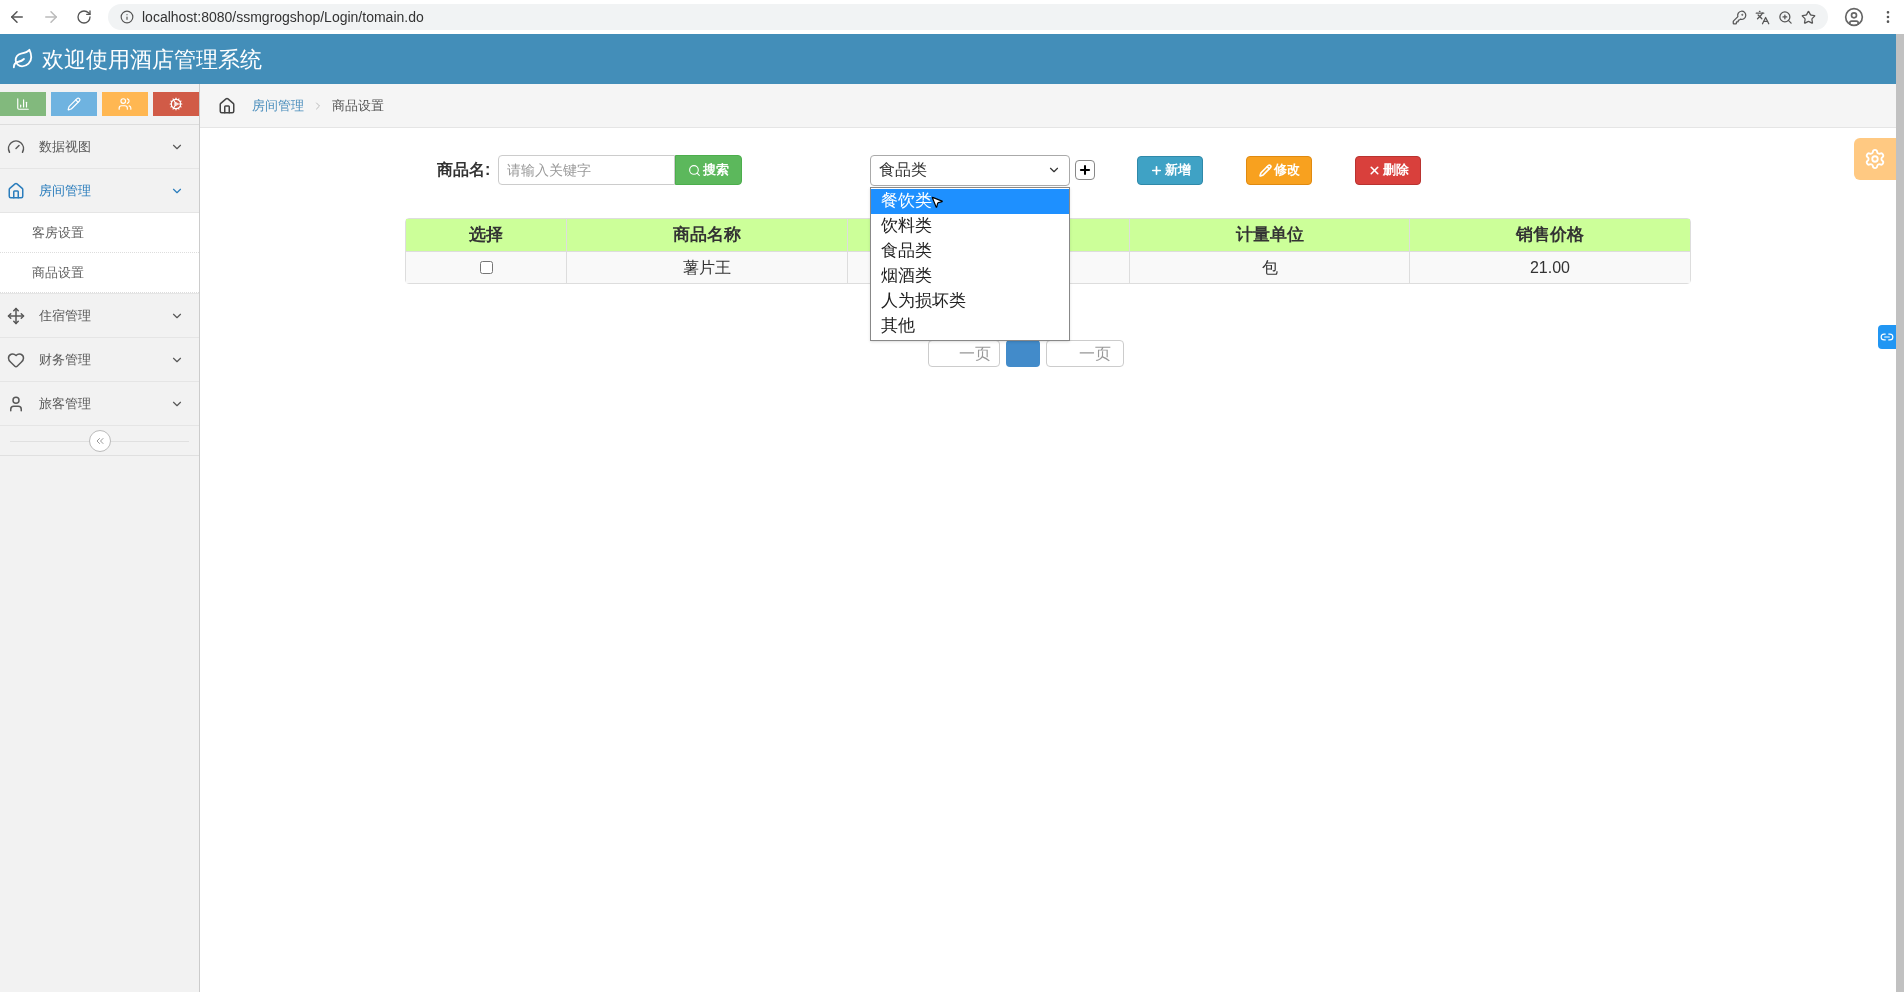 This screenshot has width=1904, height=992. What do you see at coordinates (16, 403) in the screenshot?
I see `user-icon` at bounding box center [16, 403].